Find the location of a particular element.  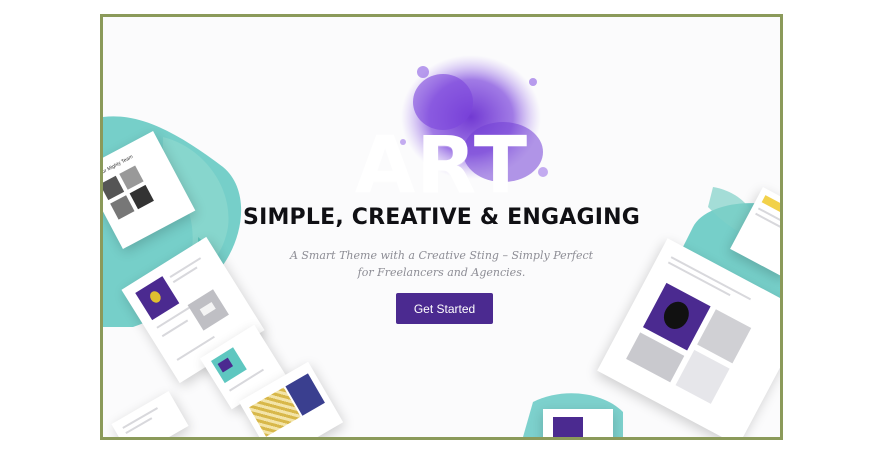

frame-border-bottom is located at coordinates (441, 438).